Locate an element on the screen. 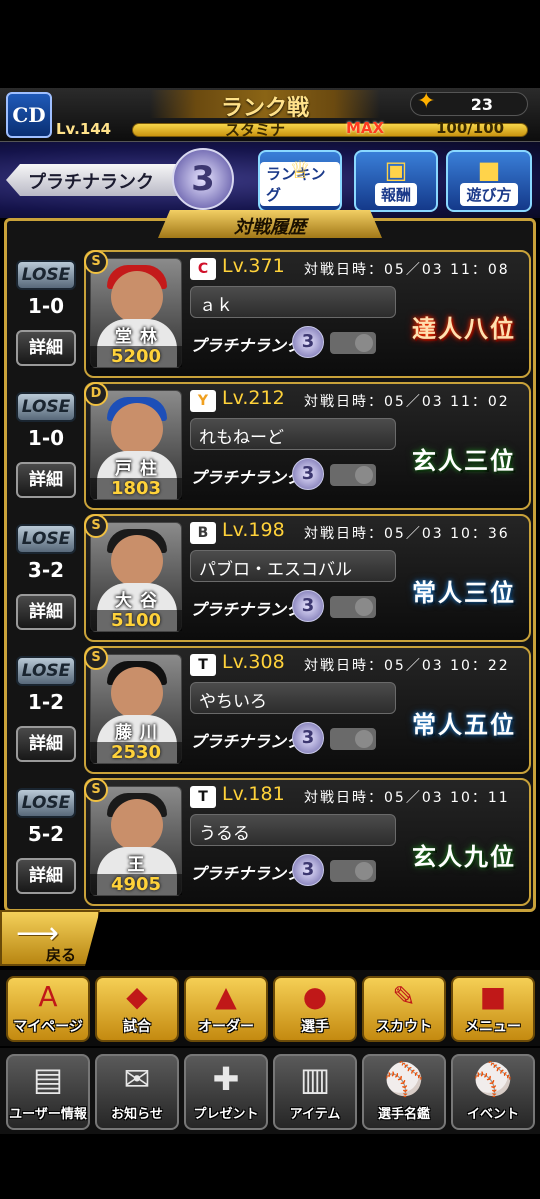  user-info-icon: ▤ is located at coordinates (48, 1079).